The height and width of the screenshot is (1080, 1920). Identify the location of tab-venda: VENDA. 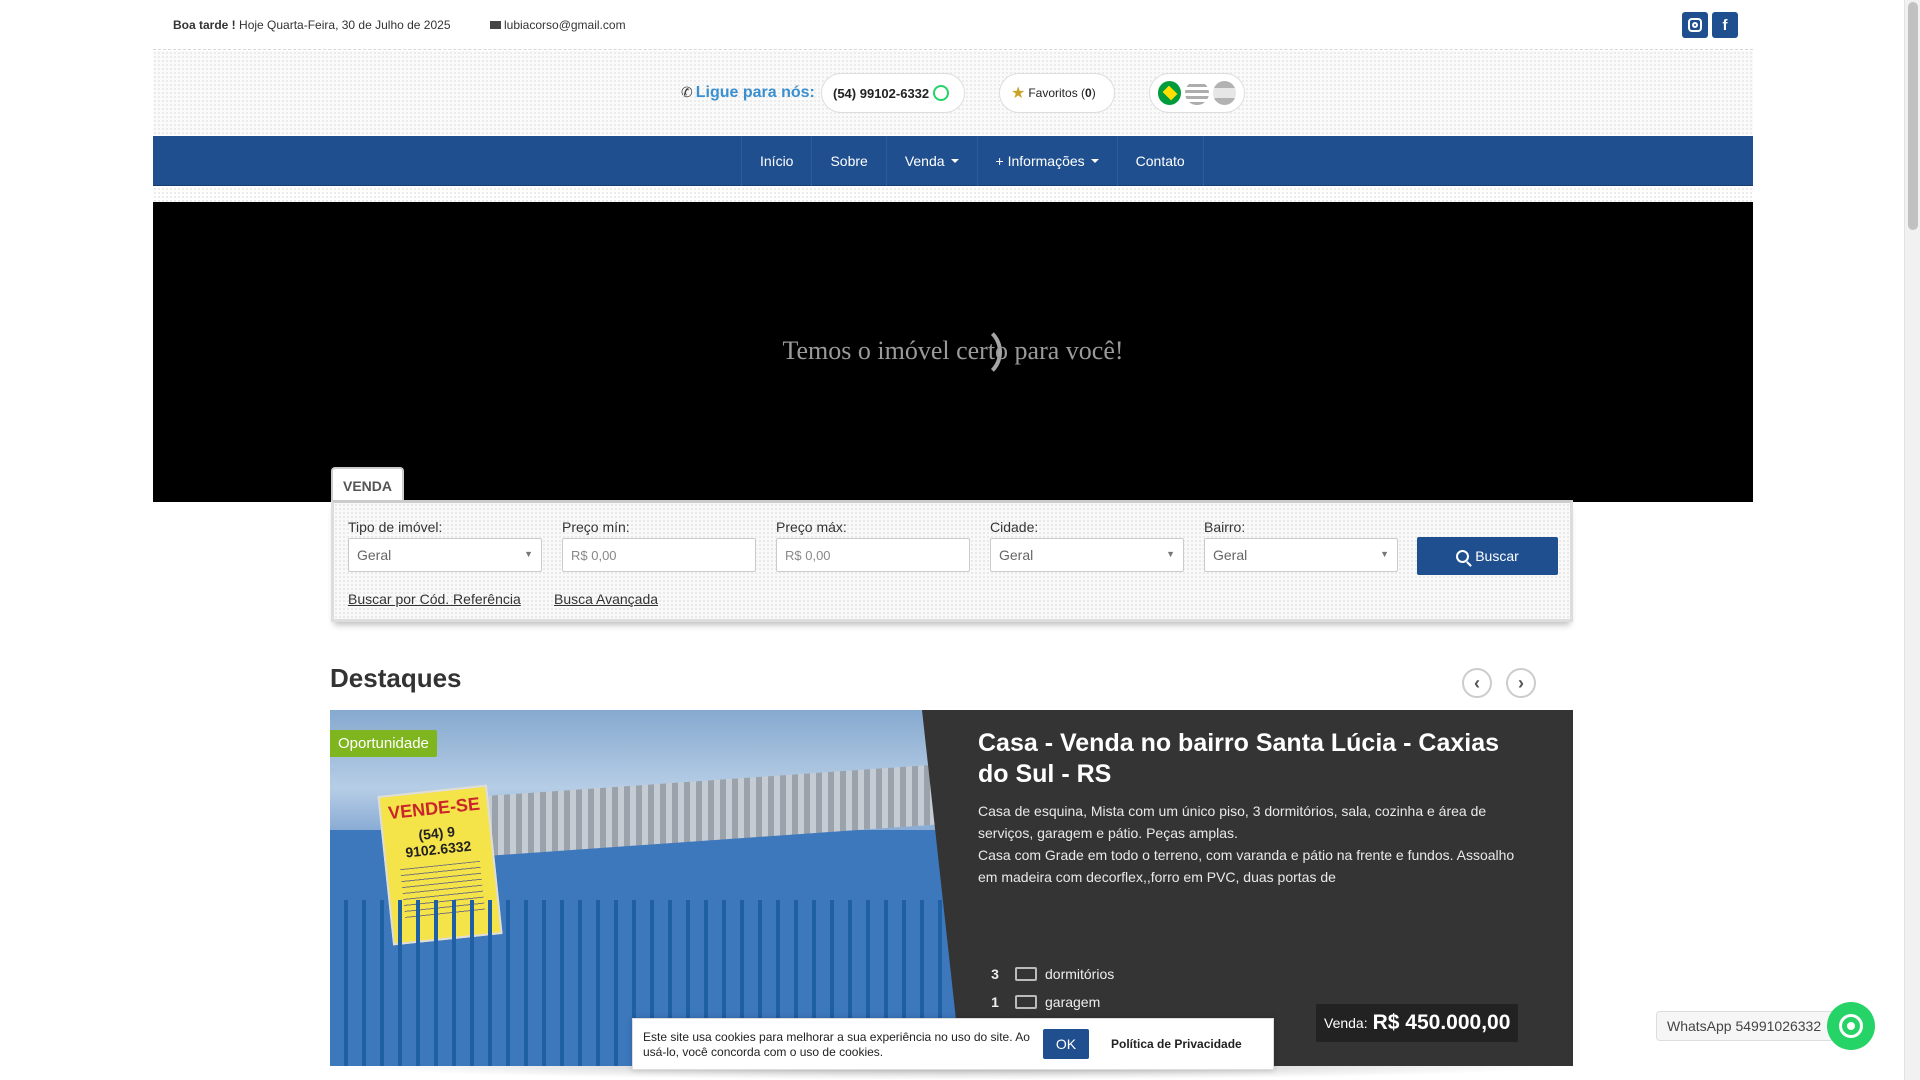
(367, 484).